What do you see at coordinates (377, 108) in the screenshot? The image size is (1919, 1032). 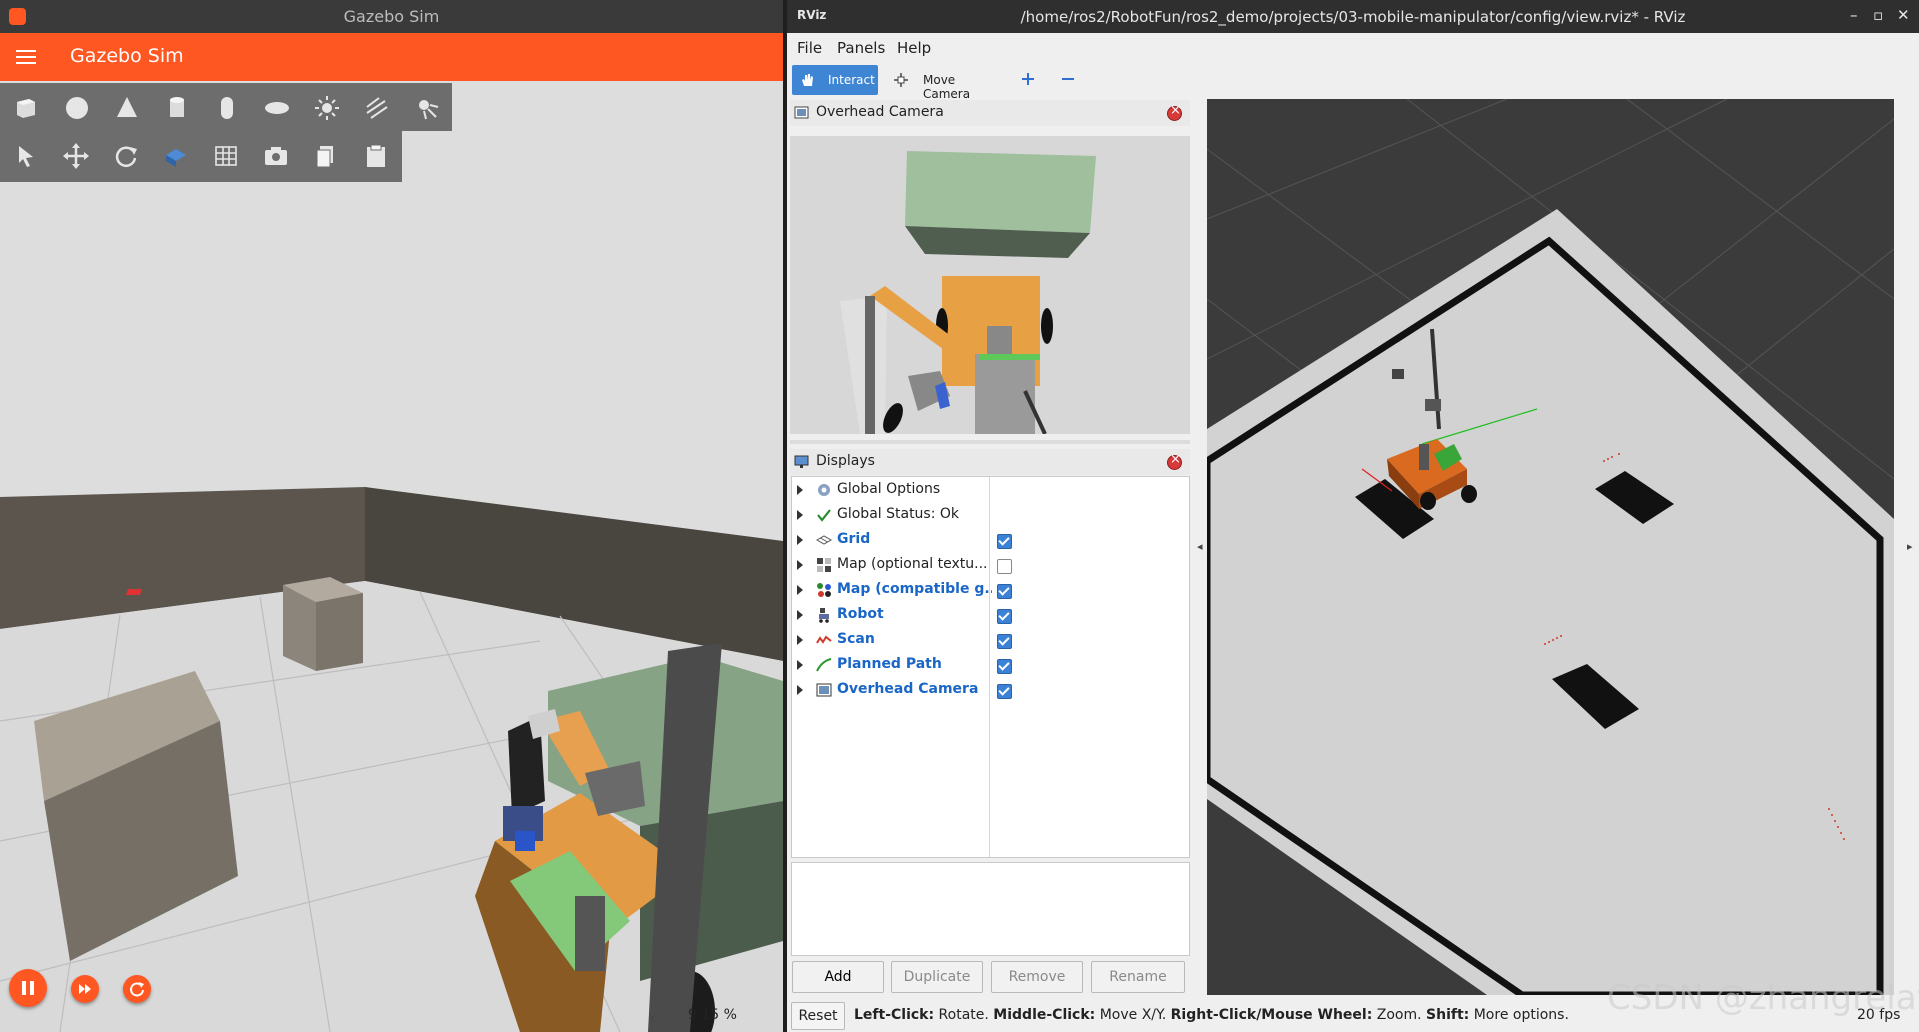 I see `directional-light-icon` at bounding box center [377, 108].